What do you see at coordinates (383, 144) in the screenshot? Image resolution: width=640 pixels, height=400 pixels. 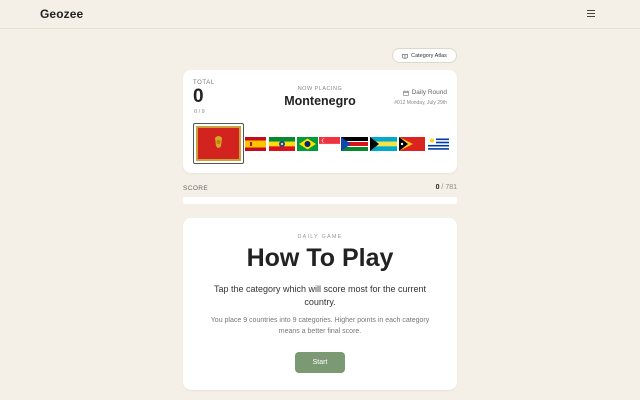 I see `flag-bahamas` at bounding box center [383, 144].